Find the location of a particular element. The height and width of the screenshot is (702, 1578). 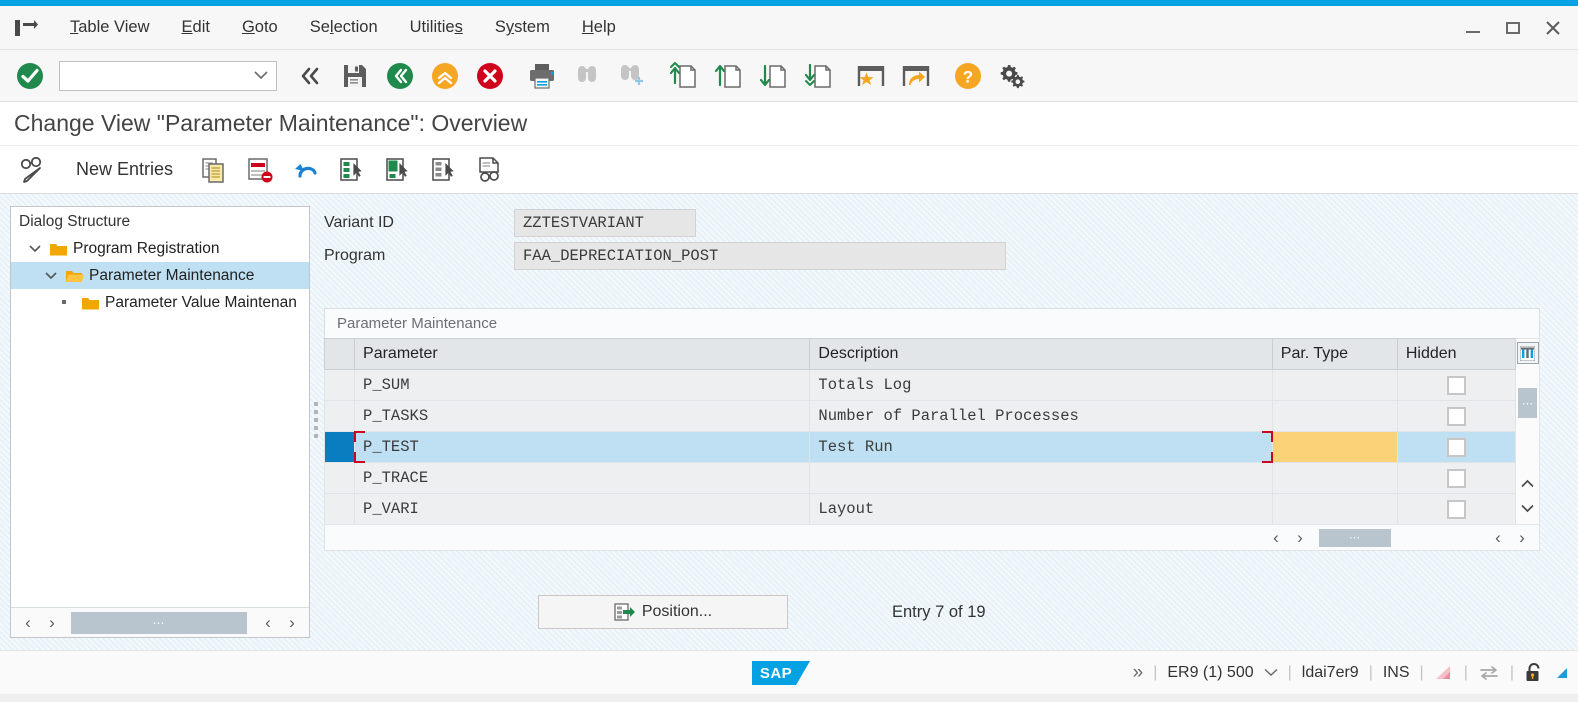

cell-parameter: P_TRACE is located at coordinates (582, 478).